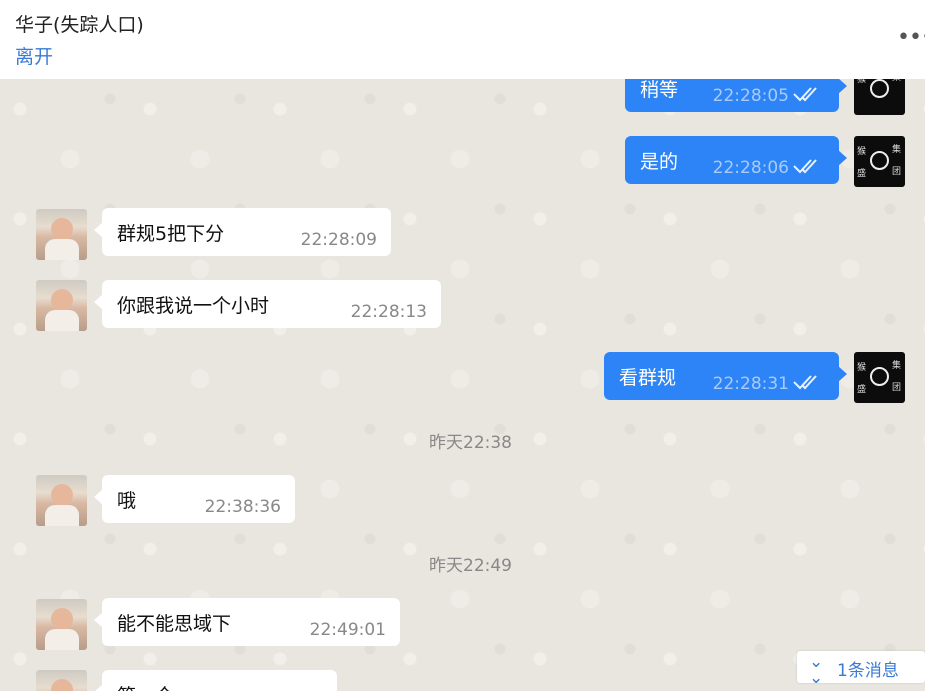  I want to click on new-message-label: 1条消息, so click(868, 671).